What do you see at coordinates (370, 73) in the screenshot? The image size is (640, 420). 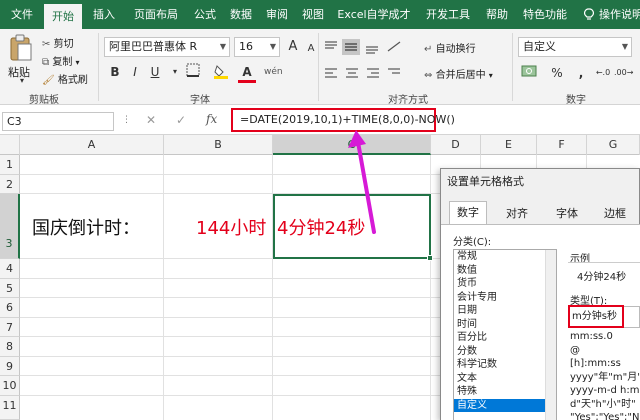 I see `horizontal-align-icons` at bounding box center [370, 73].